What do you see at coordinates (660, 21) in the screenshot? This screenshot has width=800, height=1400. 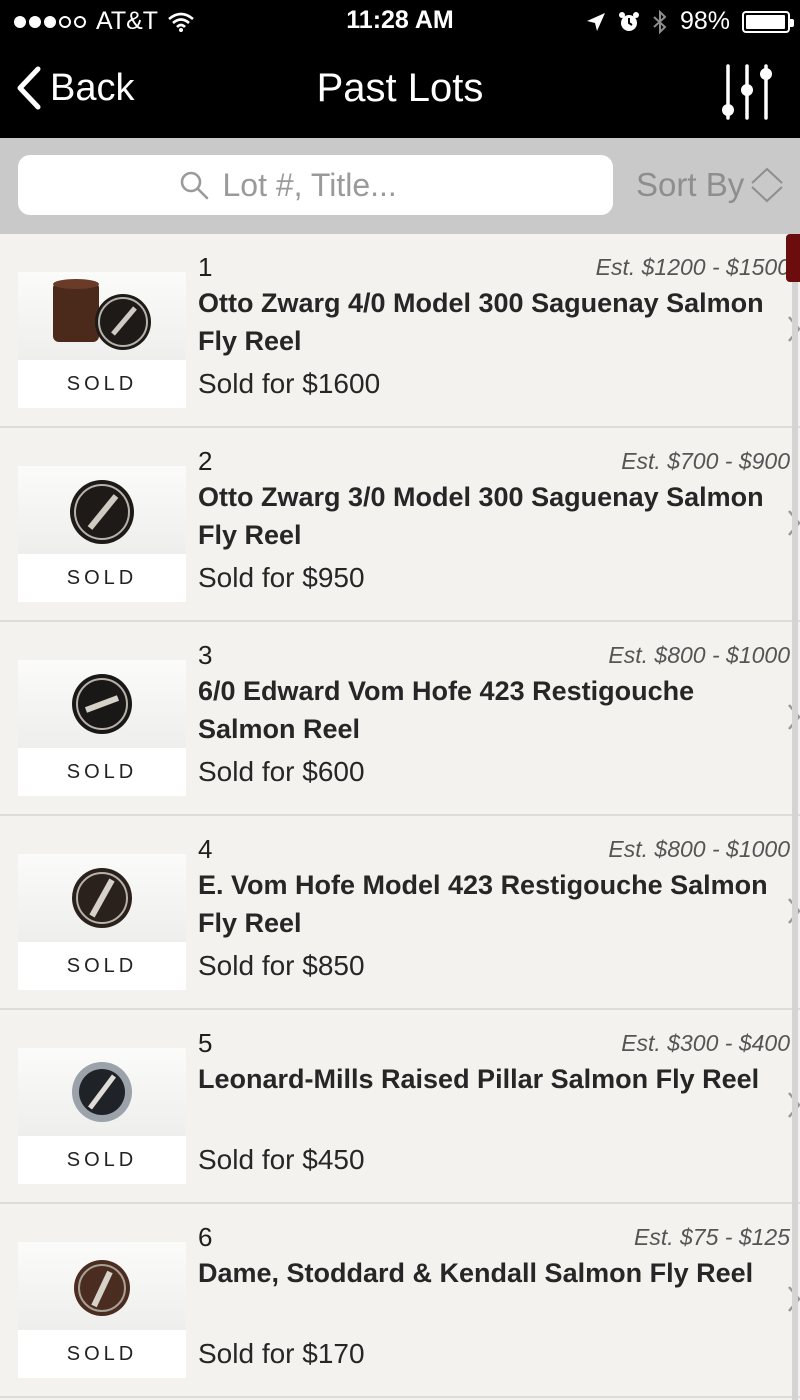 I see `bluetooth-icon` at bounding box center [660, 21].